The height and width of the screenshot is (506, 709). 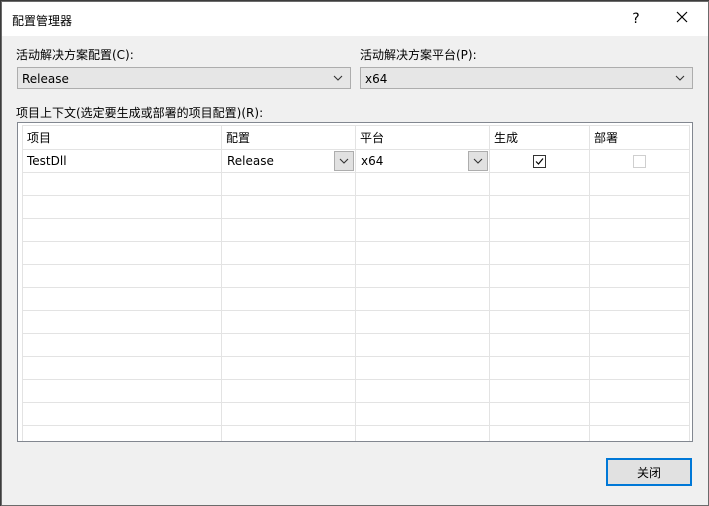 I want to click on column-header-config: 配置, so click(x=288, y=137).